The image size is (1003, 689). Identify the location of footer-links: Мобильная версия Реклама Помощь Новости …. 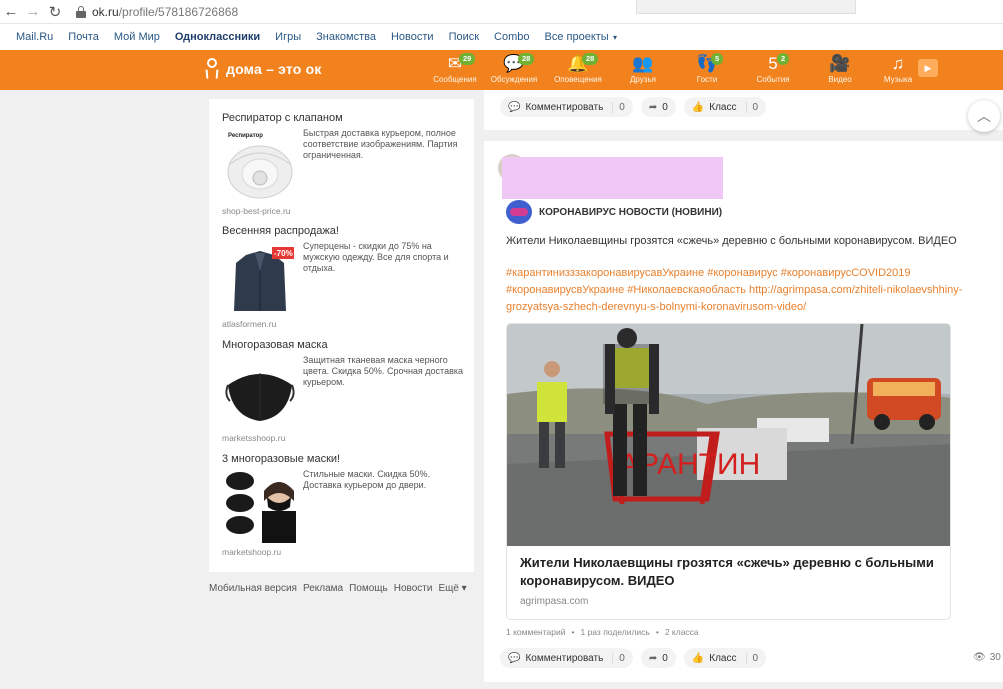
(341, 588).